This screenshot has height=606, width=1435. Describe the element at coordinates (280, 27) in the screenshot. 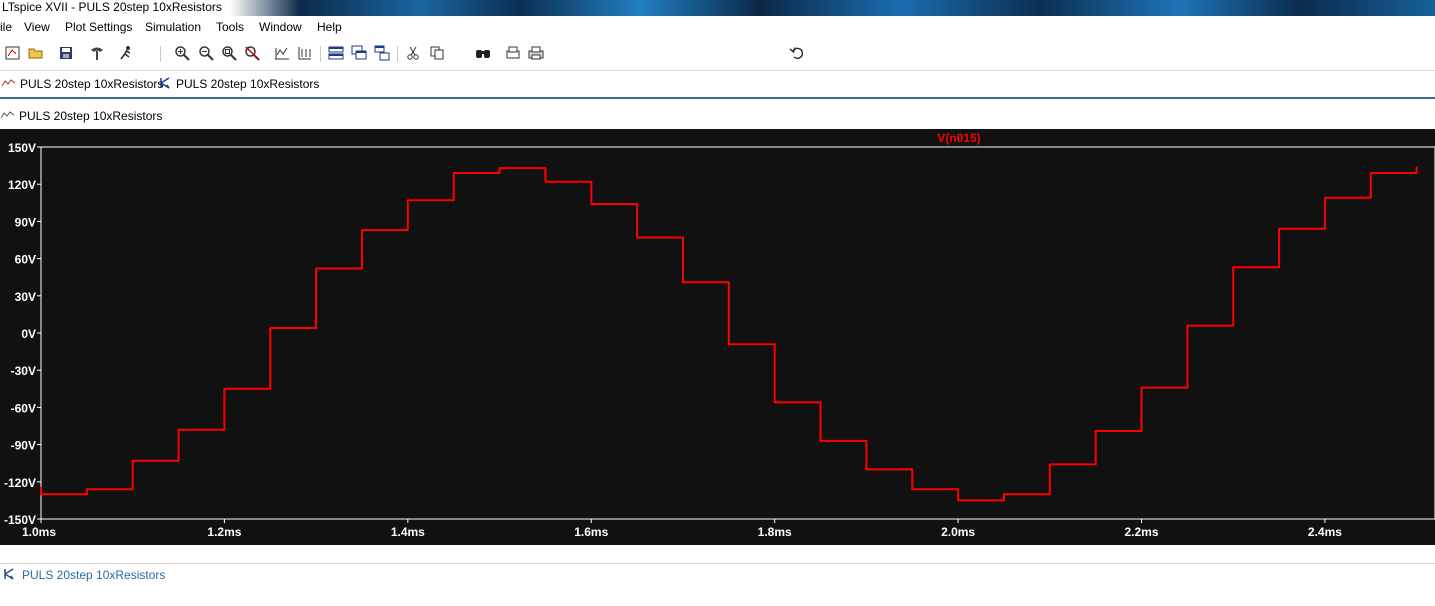

I see `menu-window: Window` at that location.